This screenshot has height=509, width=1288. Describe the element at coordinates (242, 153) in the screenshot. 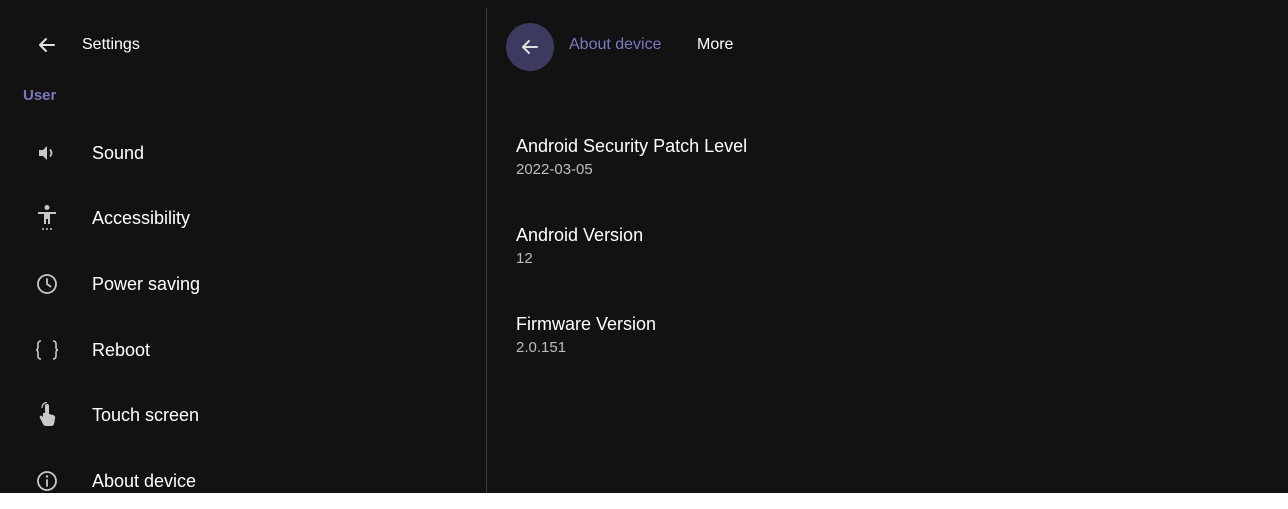

I see `menu-item-sound: Sound` at that location.